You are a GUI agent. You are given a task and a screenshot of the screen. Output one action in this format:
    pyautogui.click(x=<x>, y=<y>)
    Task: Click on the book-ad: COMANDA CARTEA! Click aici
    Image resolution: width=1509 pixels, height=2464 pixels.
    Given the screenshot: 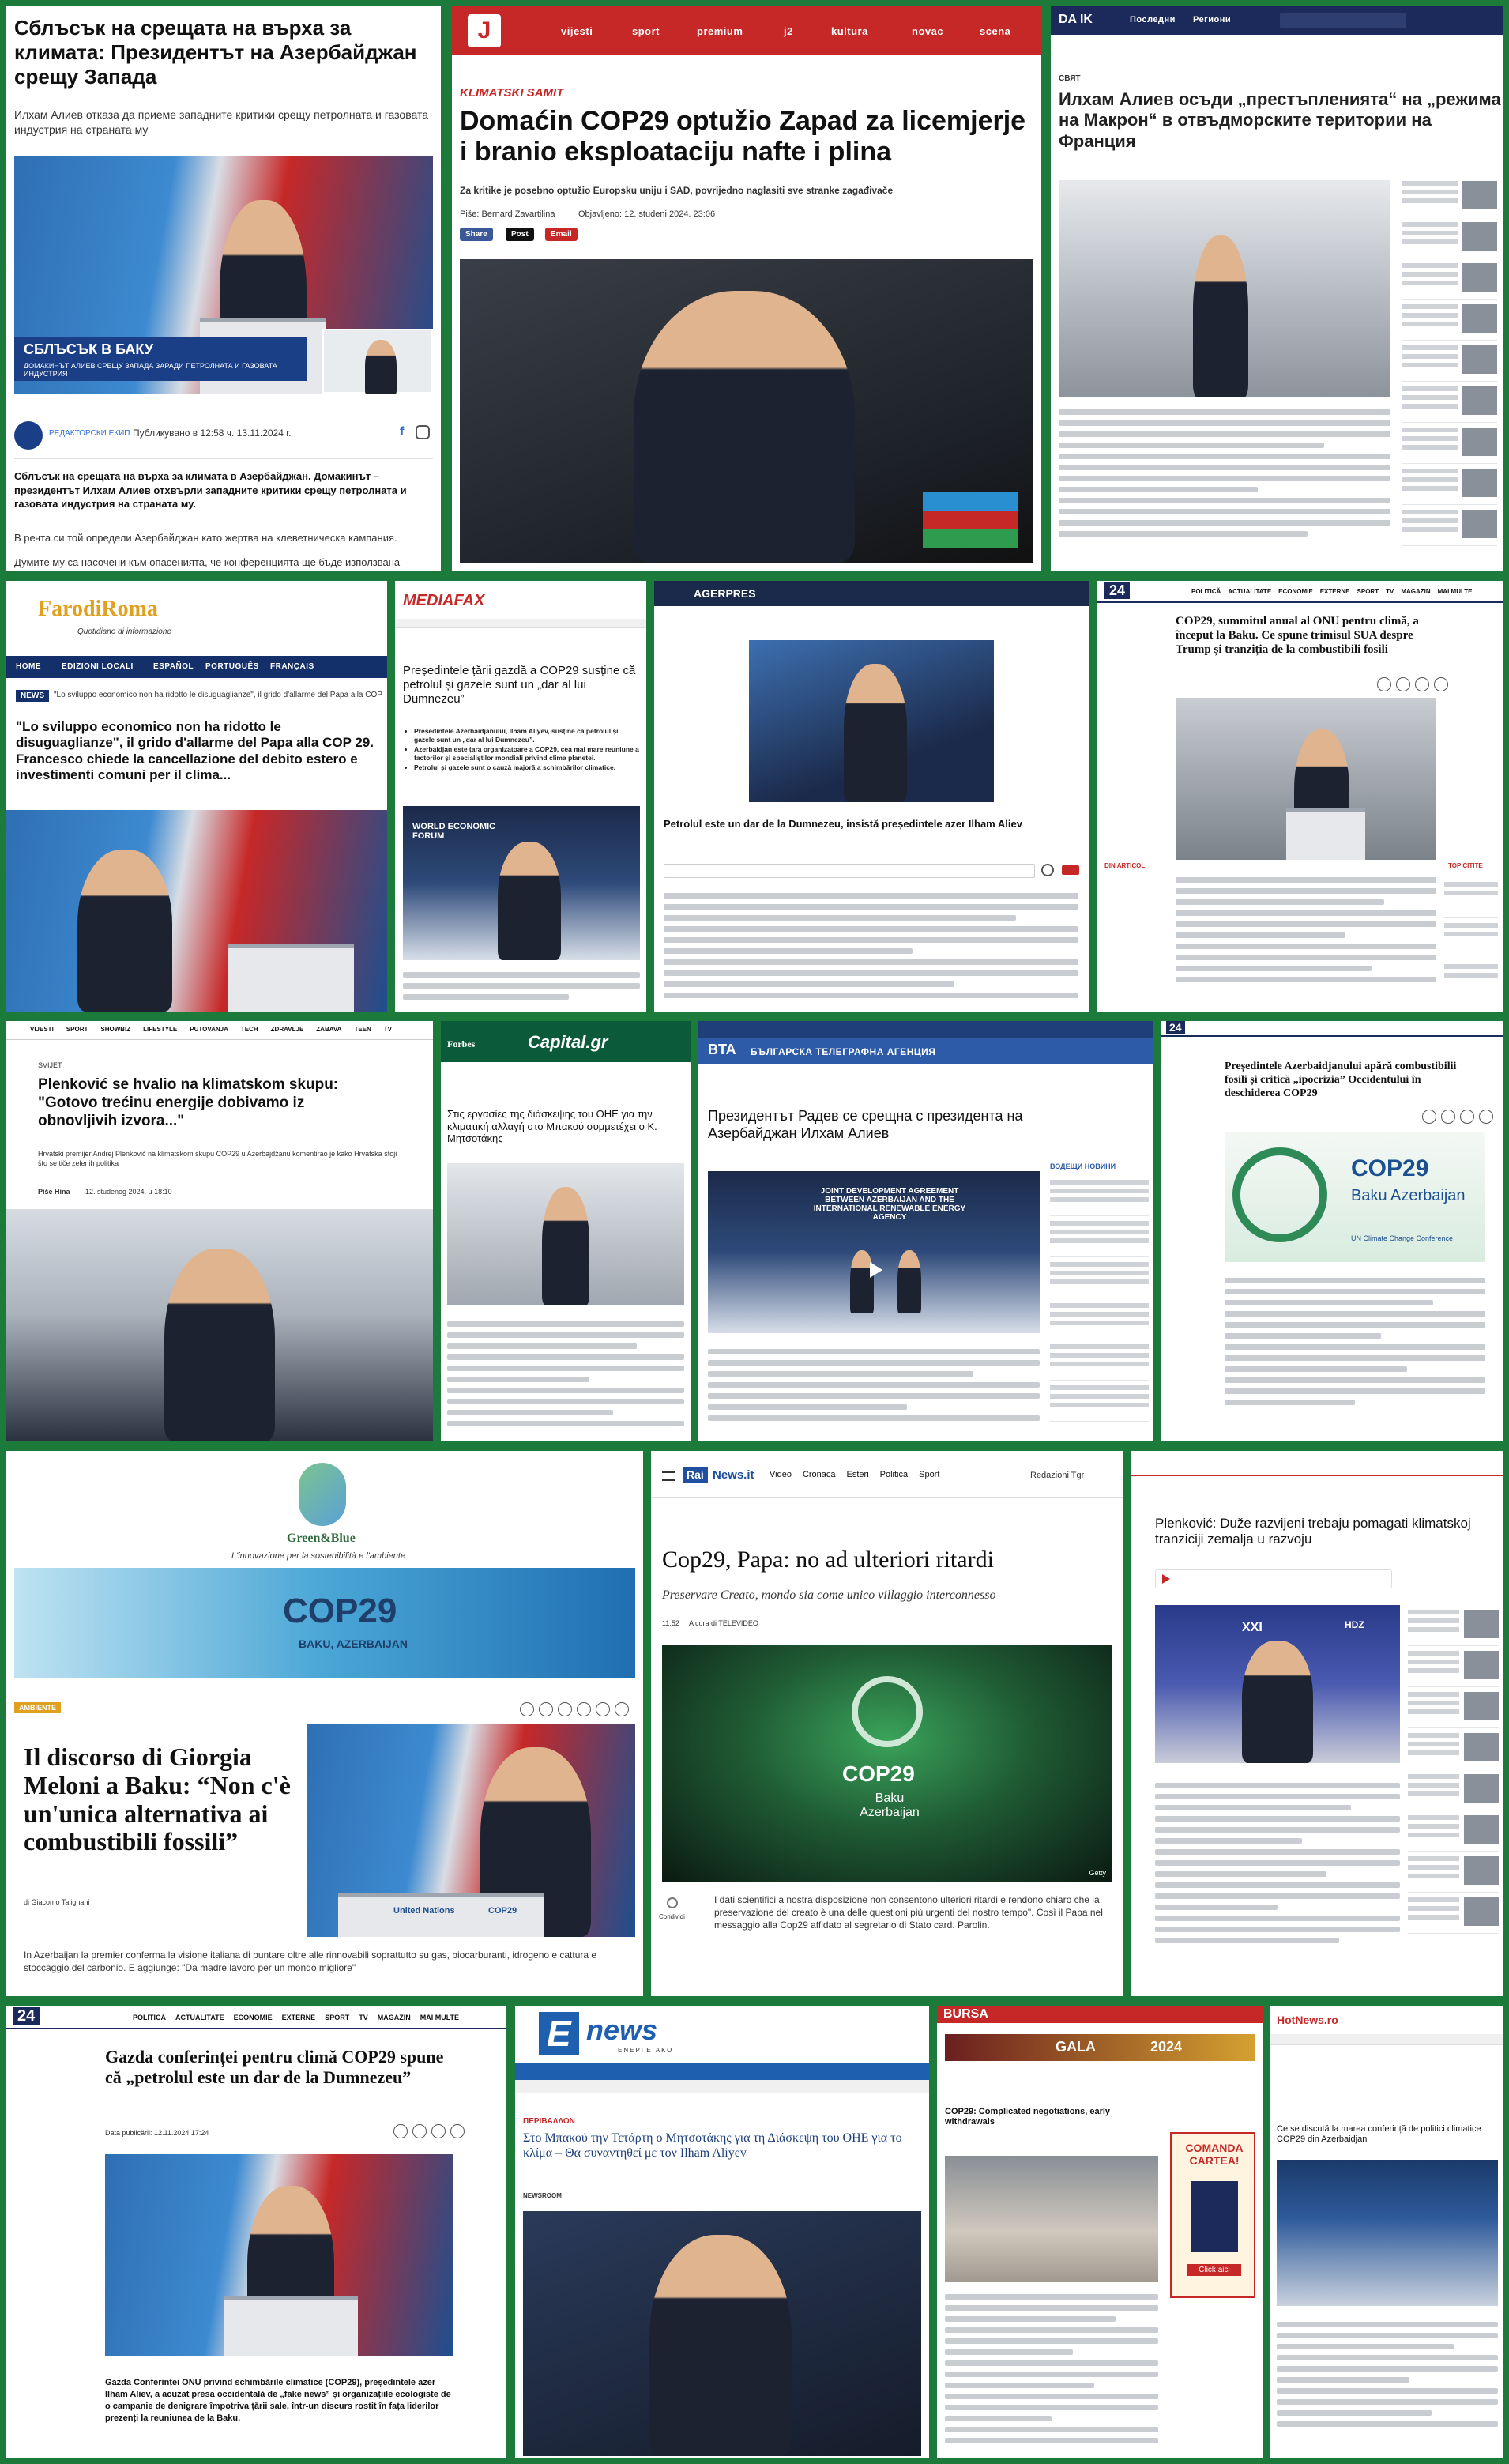 What is the action you would take?
    pyautogui.click(x=1212, y=2215)
    